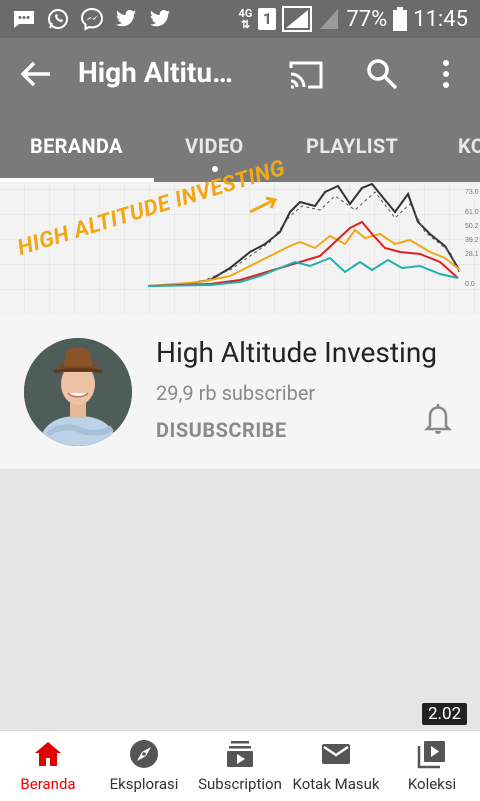 Image resolution: width=480 pixels, height=801 pixels. I want to click on signal-weak-icon, so click(329, 19).